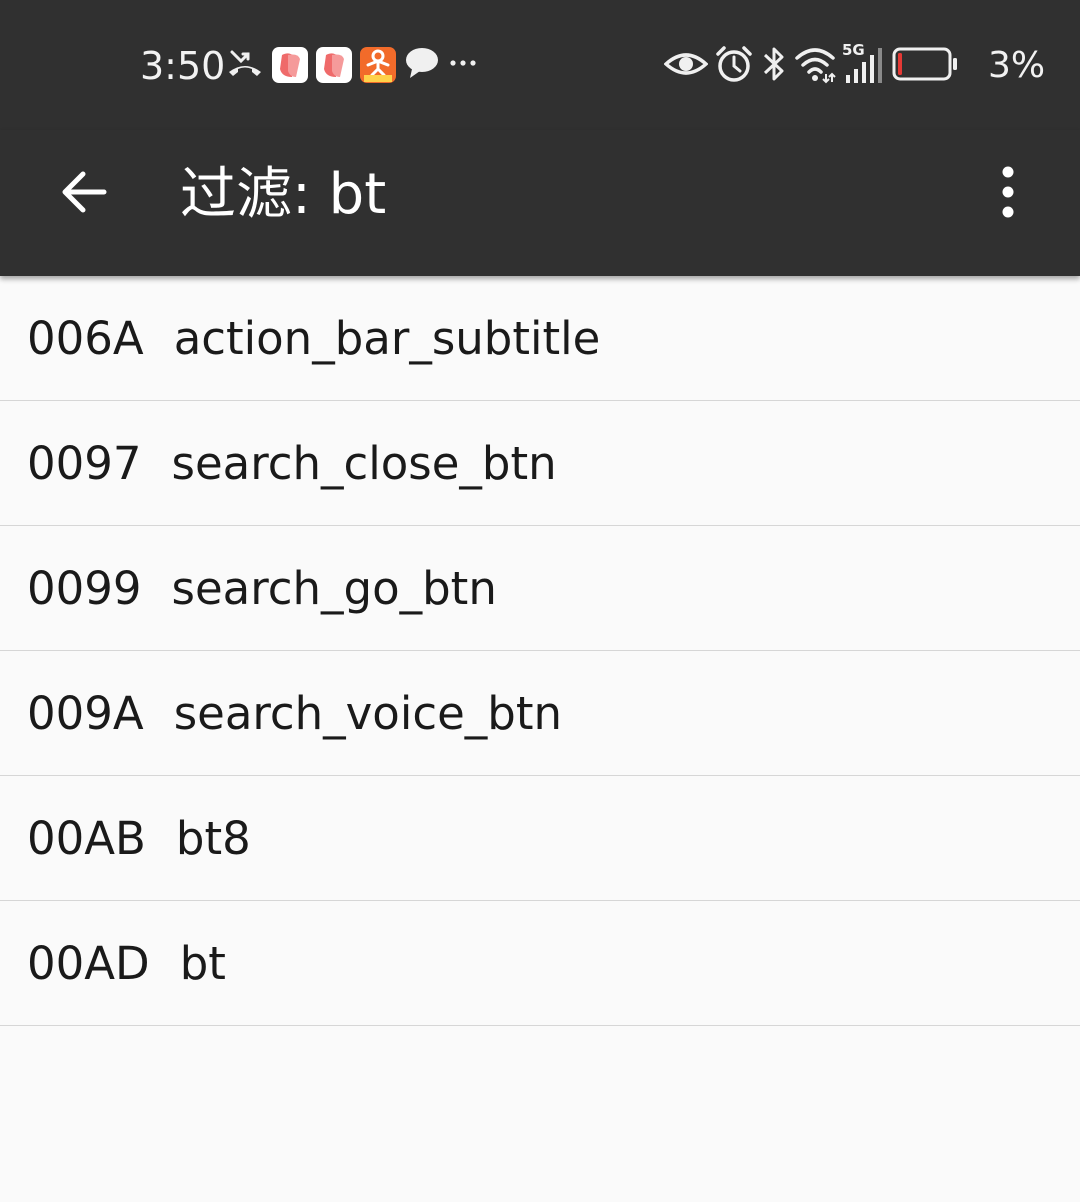 Image resolution: width=1080 pixels, height=1202 pixels. I want to click on resource-id: 0099, so click(84, 588).